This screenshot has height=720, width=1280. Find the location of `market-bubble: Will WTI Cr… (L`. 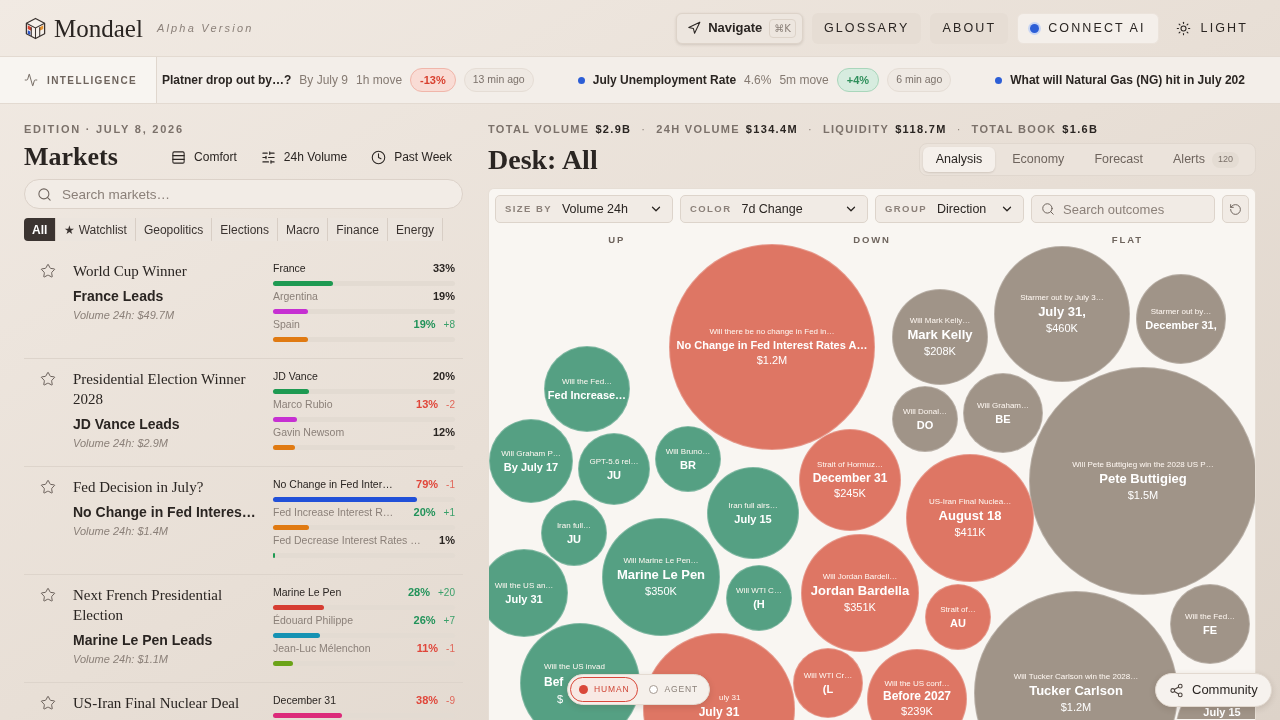

market-bubble: Will WTI Cr… (L is located at coordinates (828, 683).